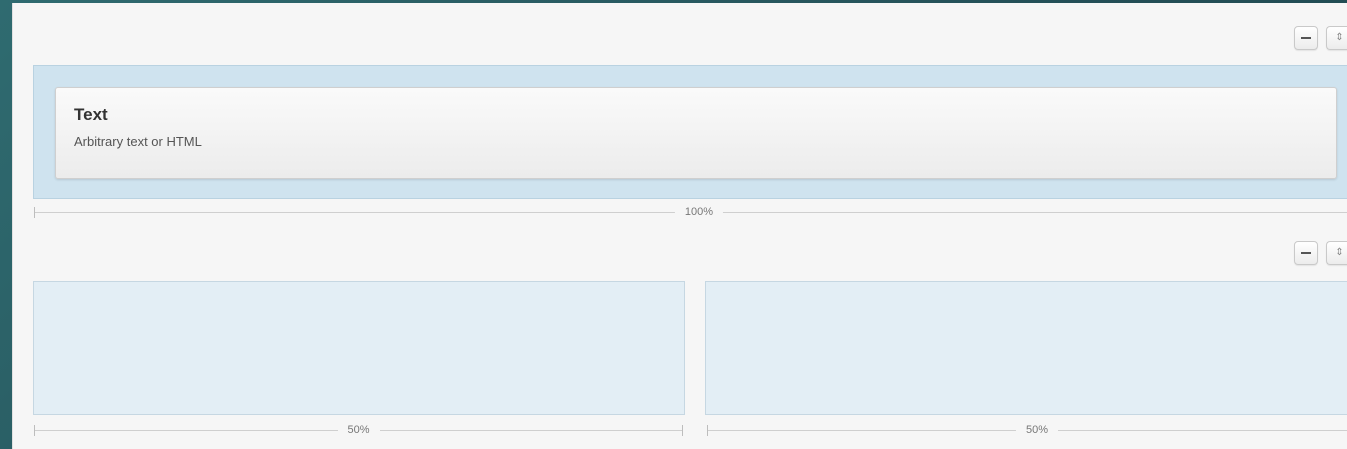 This screenshot has height=449, width=1347. Describe the element at coordinates (1320, 38) in the screenshot. I see `row-1-controls: ⇕` at that location.